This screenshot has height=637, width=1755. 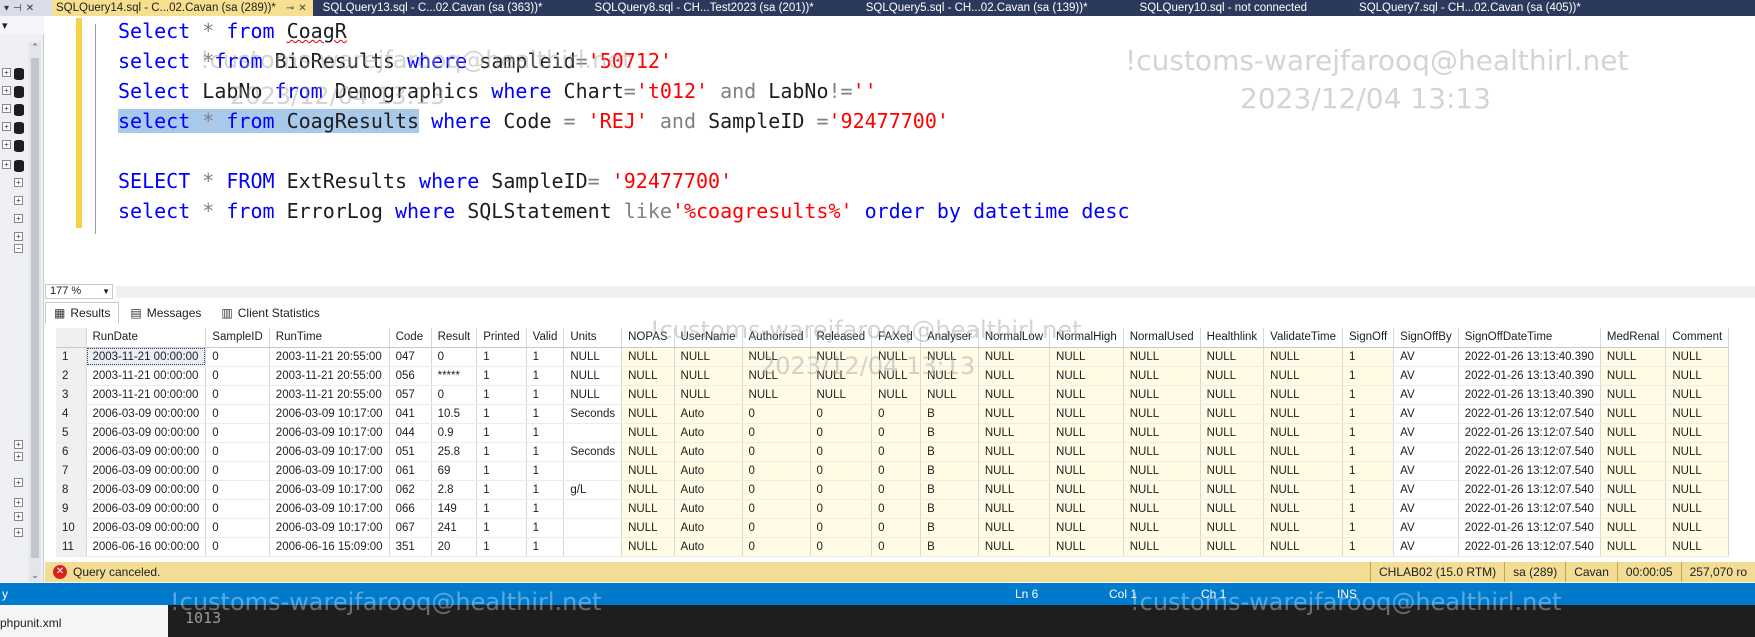 I want to click on tab-results: ▦ Results, so click(x=82, y=313).